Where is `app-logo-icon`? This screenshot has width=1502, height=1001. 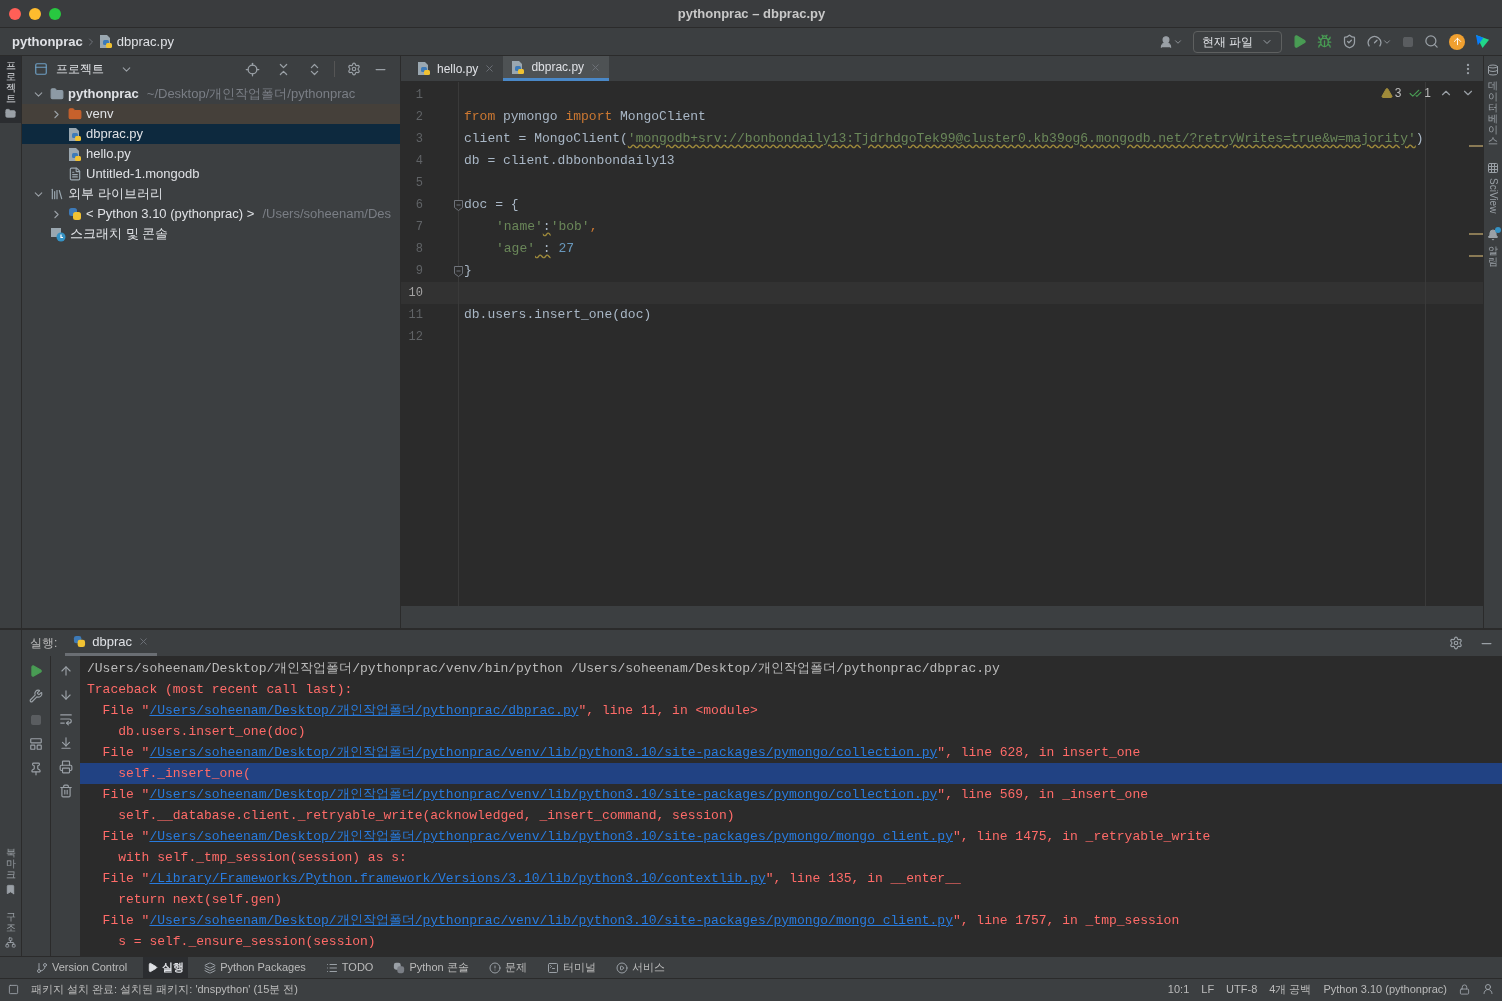 app-logo-icon is located at coordinates (1482, 41).